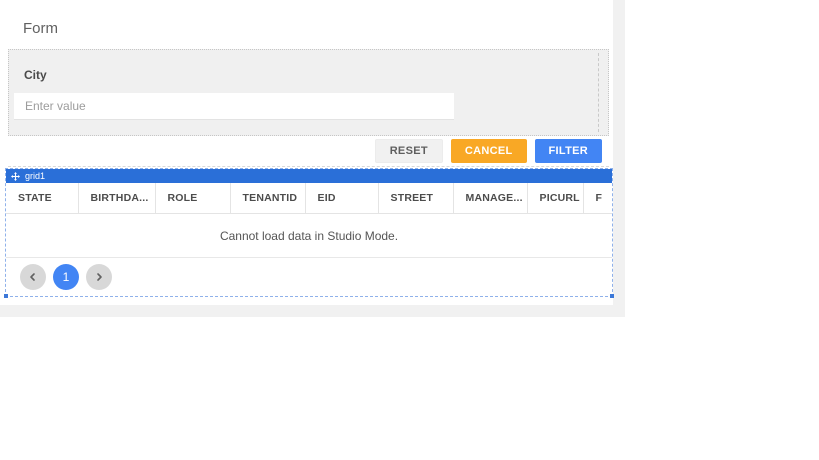  Describe the element at coordinates (309, 176) in the screenshot. I see `grid-widget-titlebar: grid1` at that location.